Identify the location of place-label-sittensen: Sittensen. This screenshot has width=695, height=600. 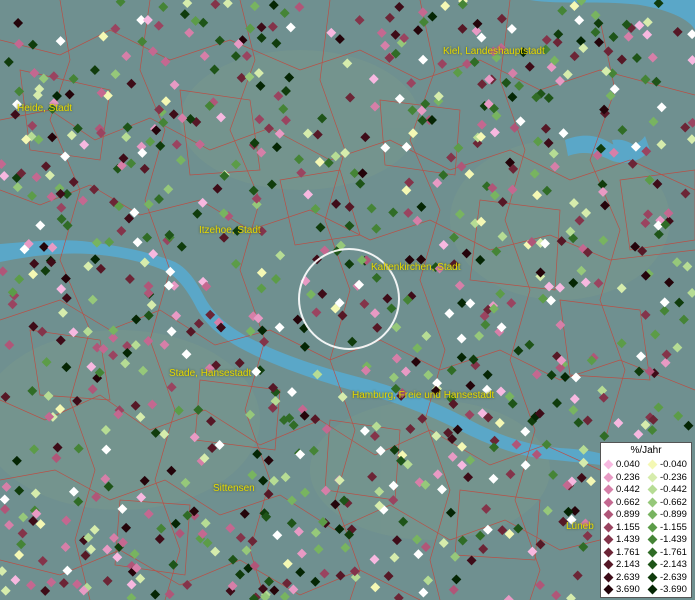
(234, 488).